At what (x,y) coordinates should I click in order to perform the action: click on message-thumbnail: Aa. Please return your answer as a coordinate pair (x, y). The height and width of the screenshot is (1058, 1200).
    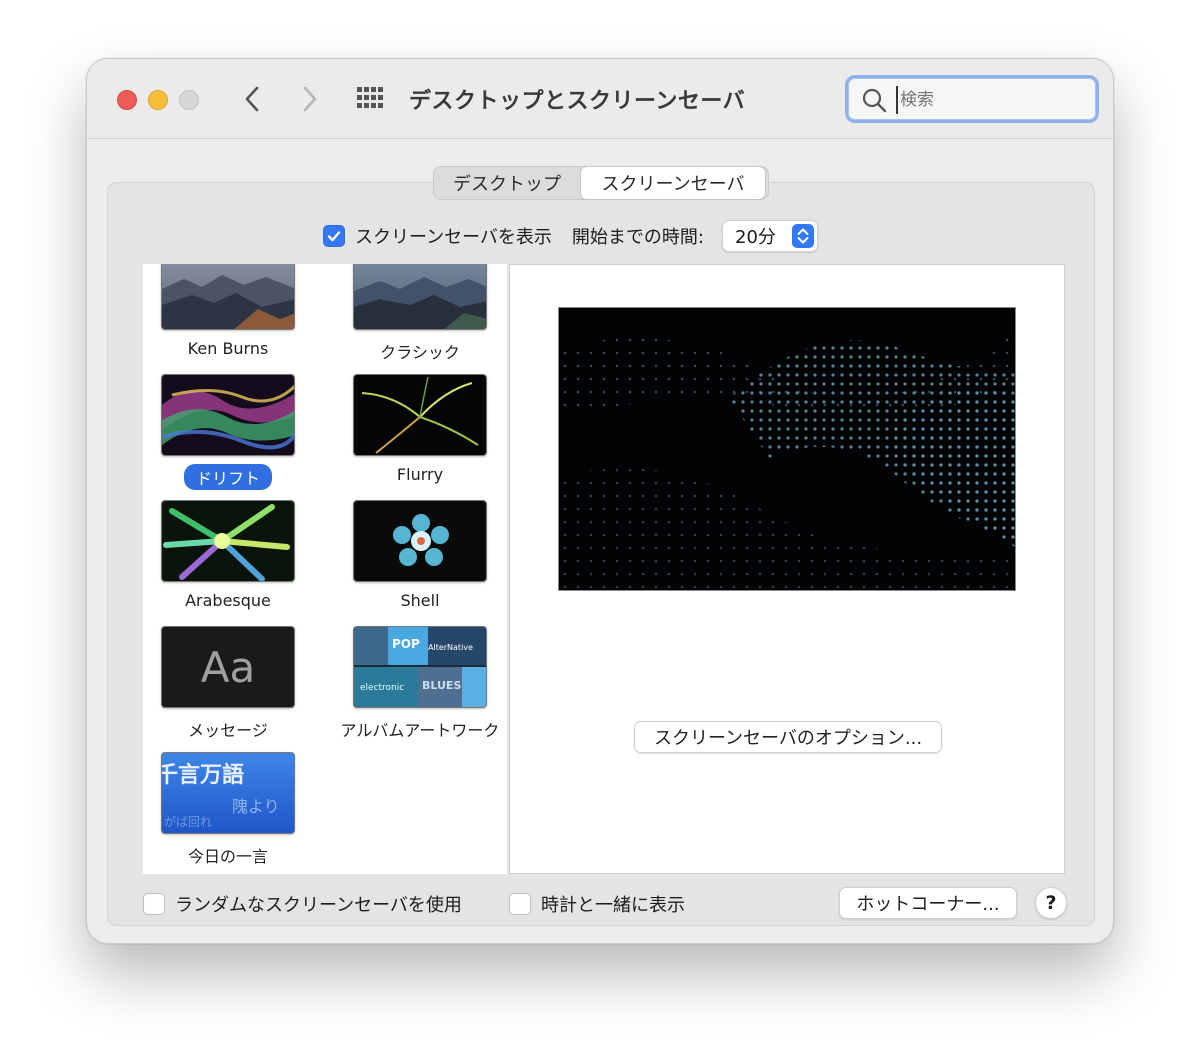
    Looking at the image, I should click on (228, 667).